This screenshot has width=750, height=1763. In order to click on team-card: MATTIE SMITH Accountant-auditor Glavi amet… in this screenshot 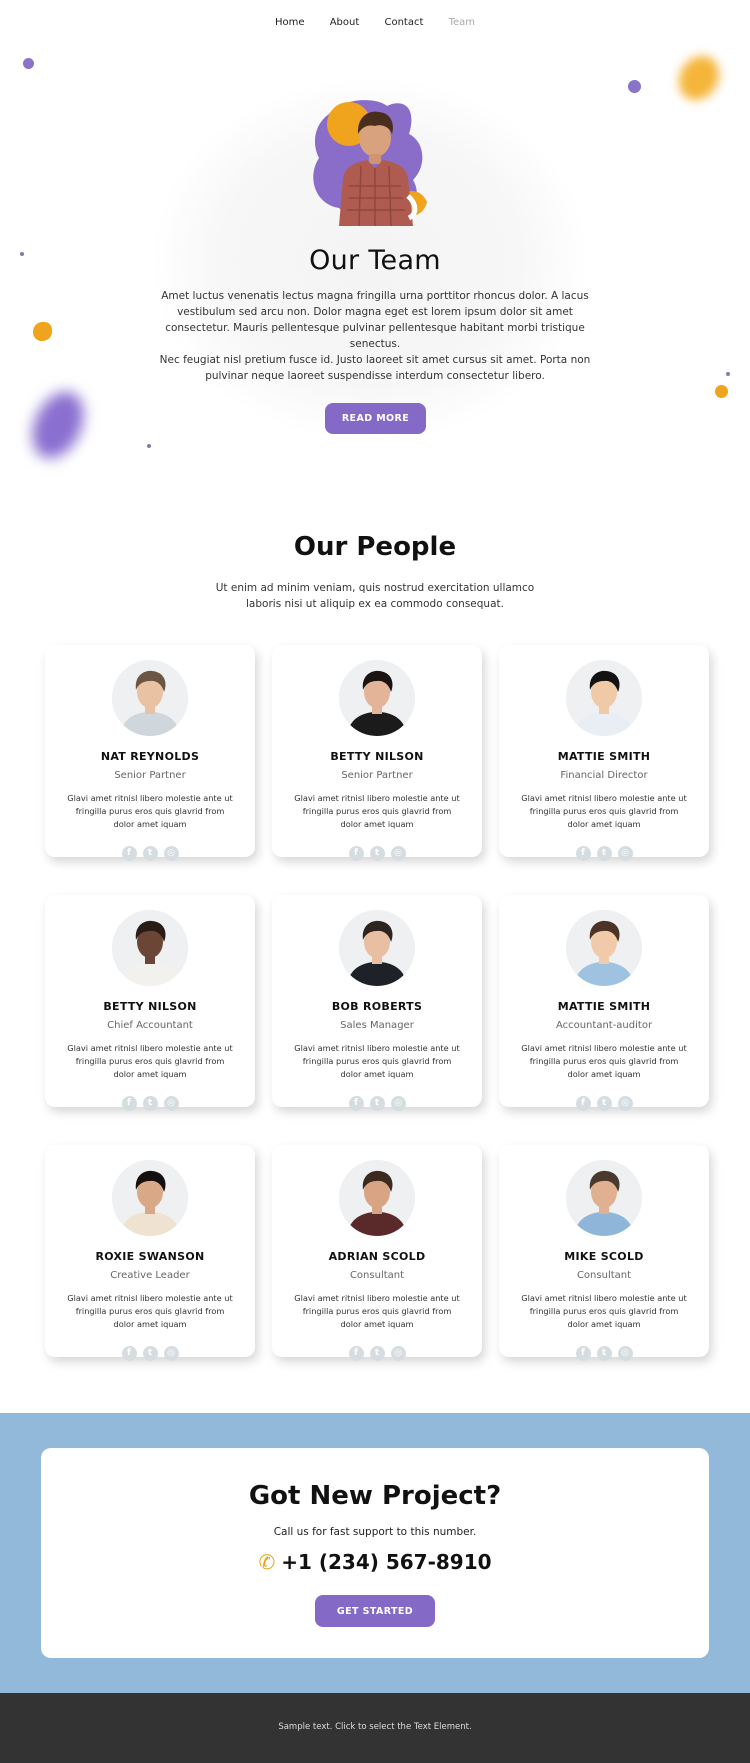, I will do `click(604, 1003)`.